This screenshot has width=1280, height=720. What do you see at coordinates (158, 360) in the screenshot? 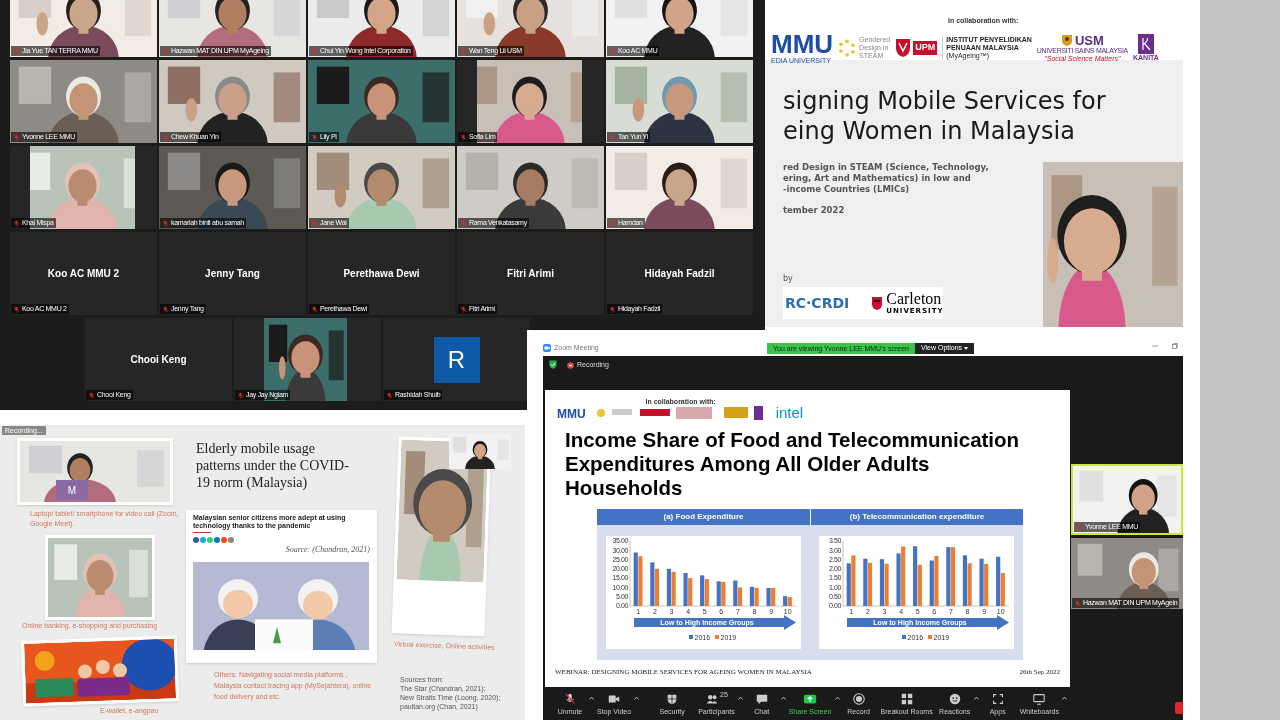
I see `participant-display-name: Chooi Keng` at bounding box center [158, 360].